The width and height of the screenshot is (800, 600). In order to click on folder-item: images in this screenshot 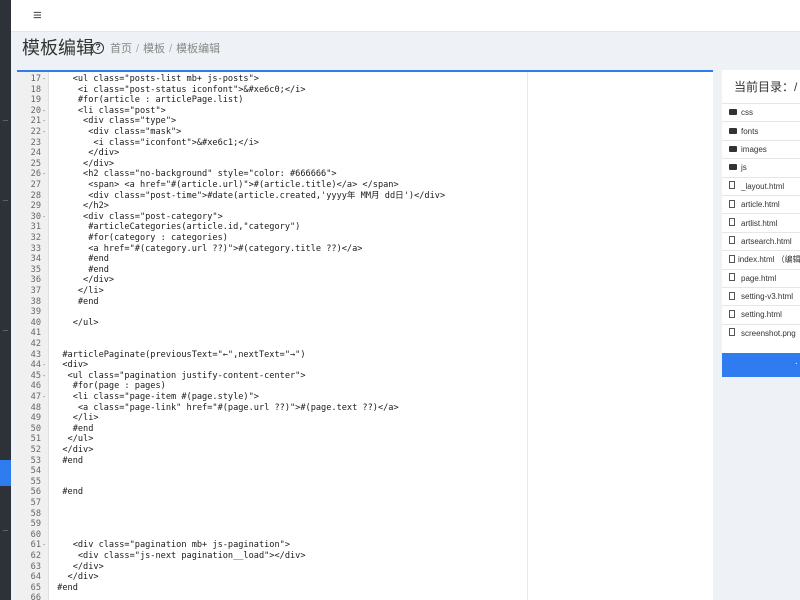, I will do `click(761, 148)`.